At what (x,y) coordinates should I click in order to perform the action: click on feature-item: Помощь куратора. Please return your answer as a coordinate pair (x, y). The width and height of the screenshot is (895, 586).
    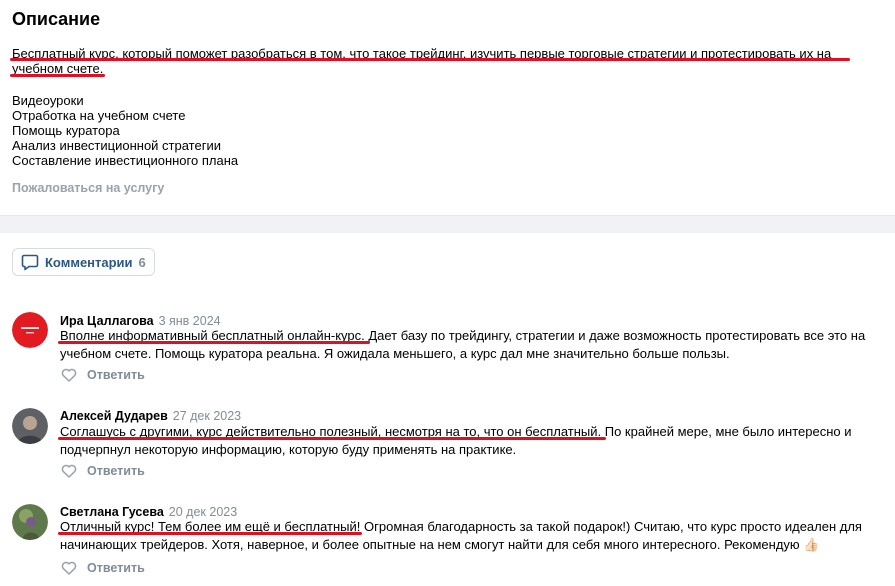
    Looking at the image, I should click on (66, 130).